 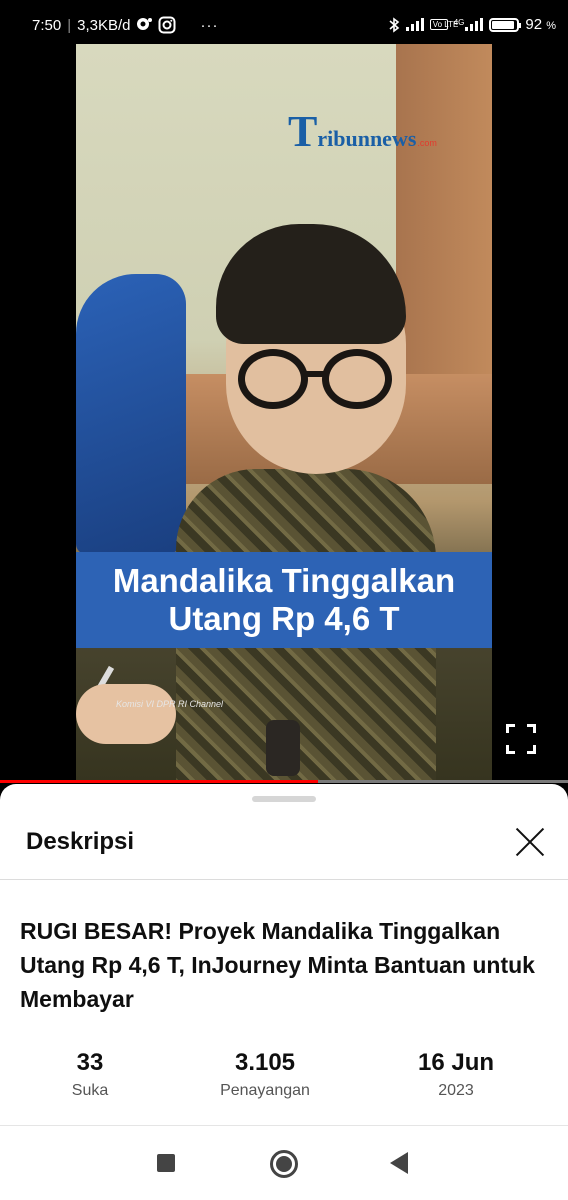 I want to click on status-right: Vo LTE 4G 92 %, so click(x=472, y=24).